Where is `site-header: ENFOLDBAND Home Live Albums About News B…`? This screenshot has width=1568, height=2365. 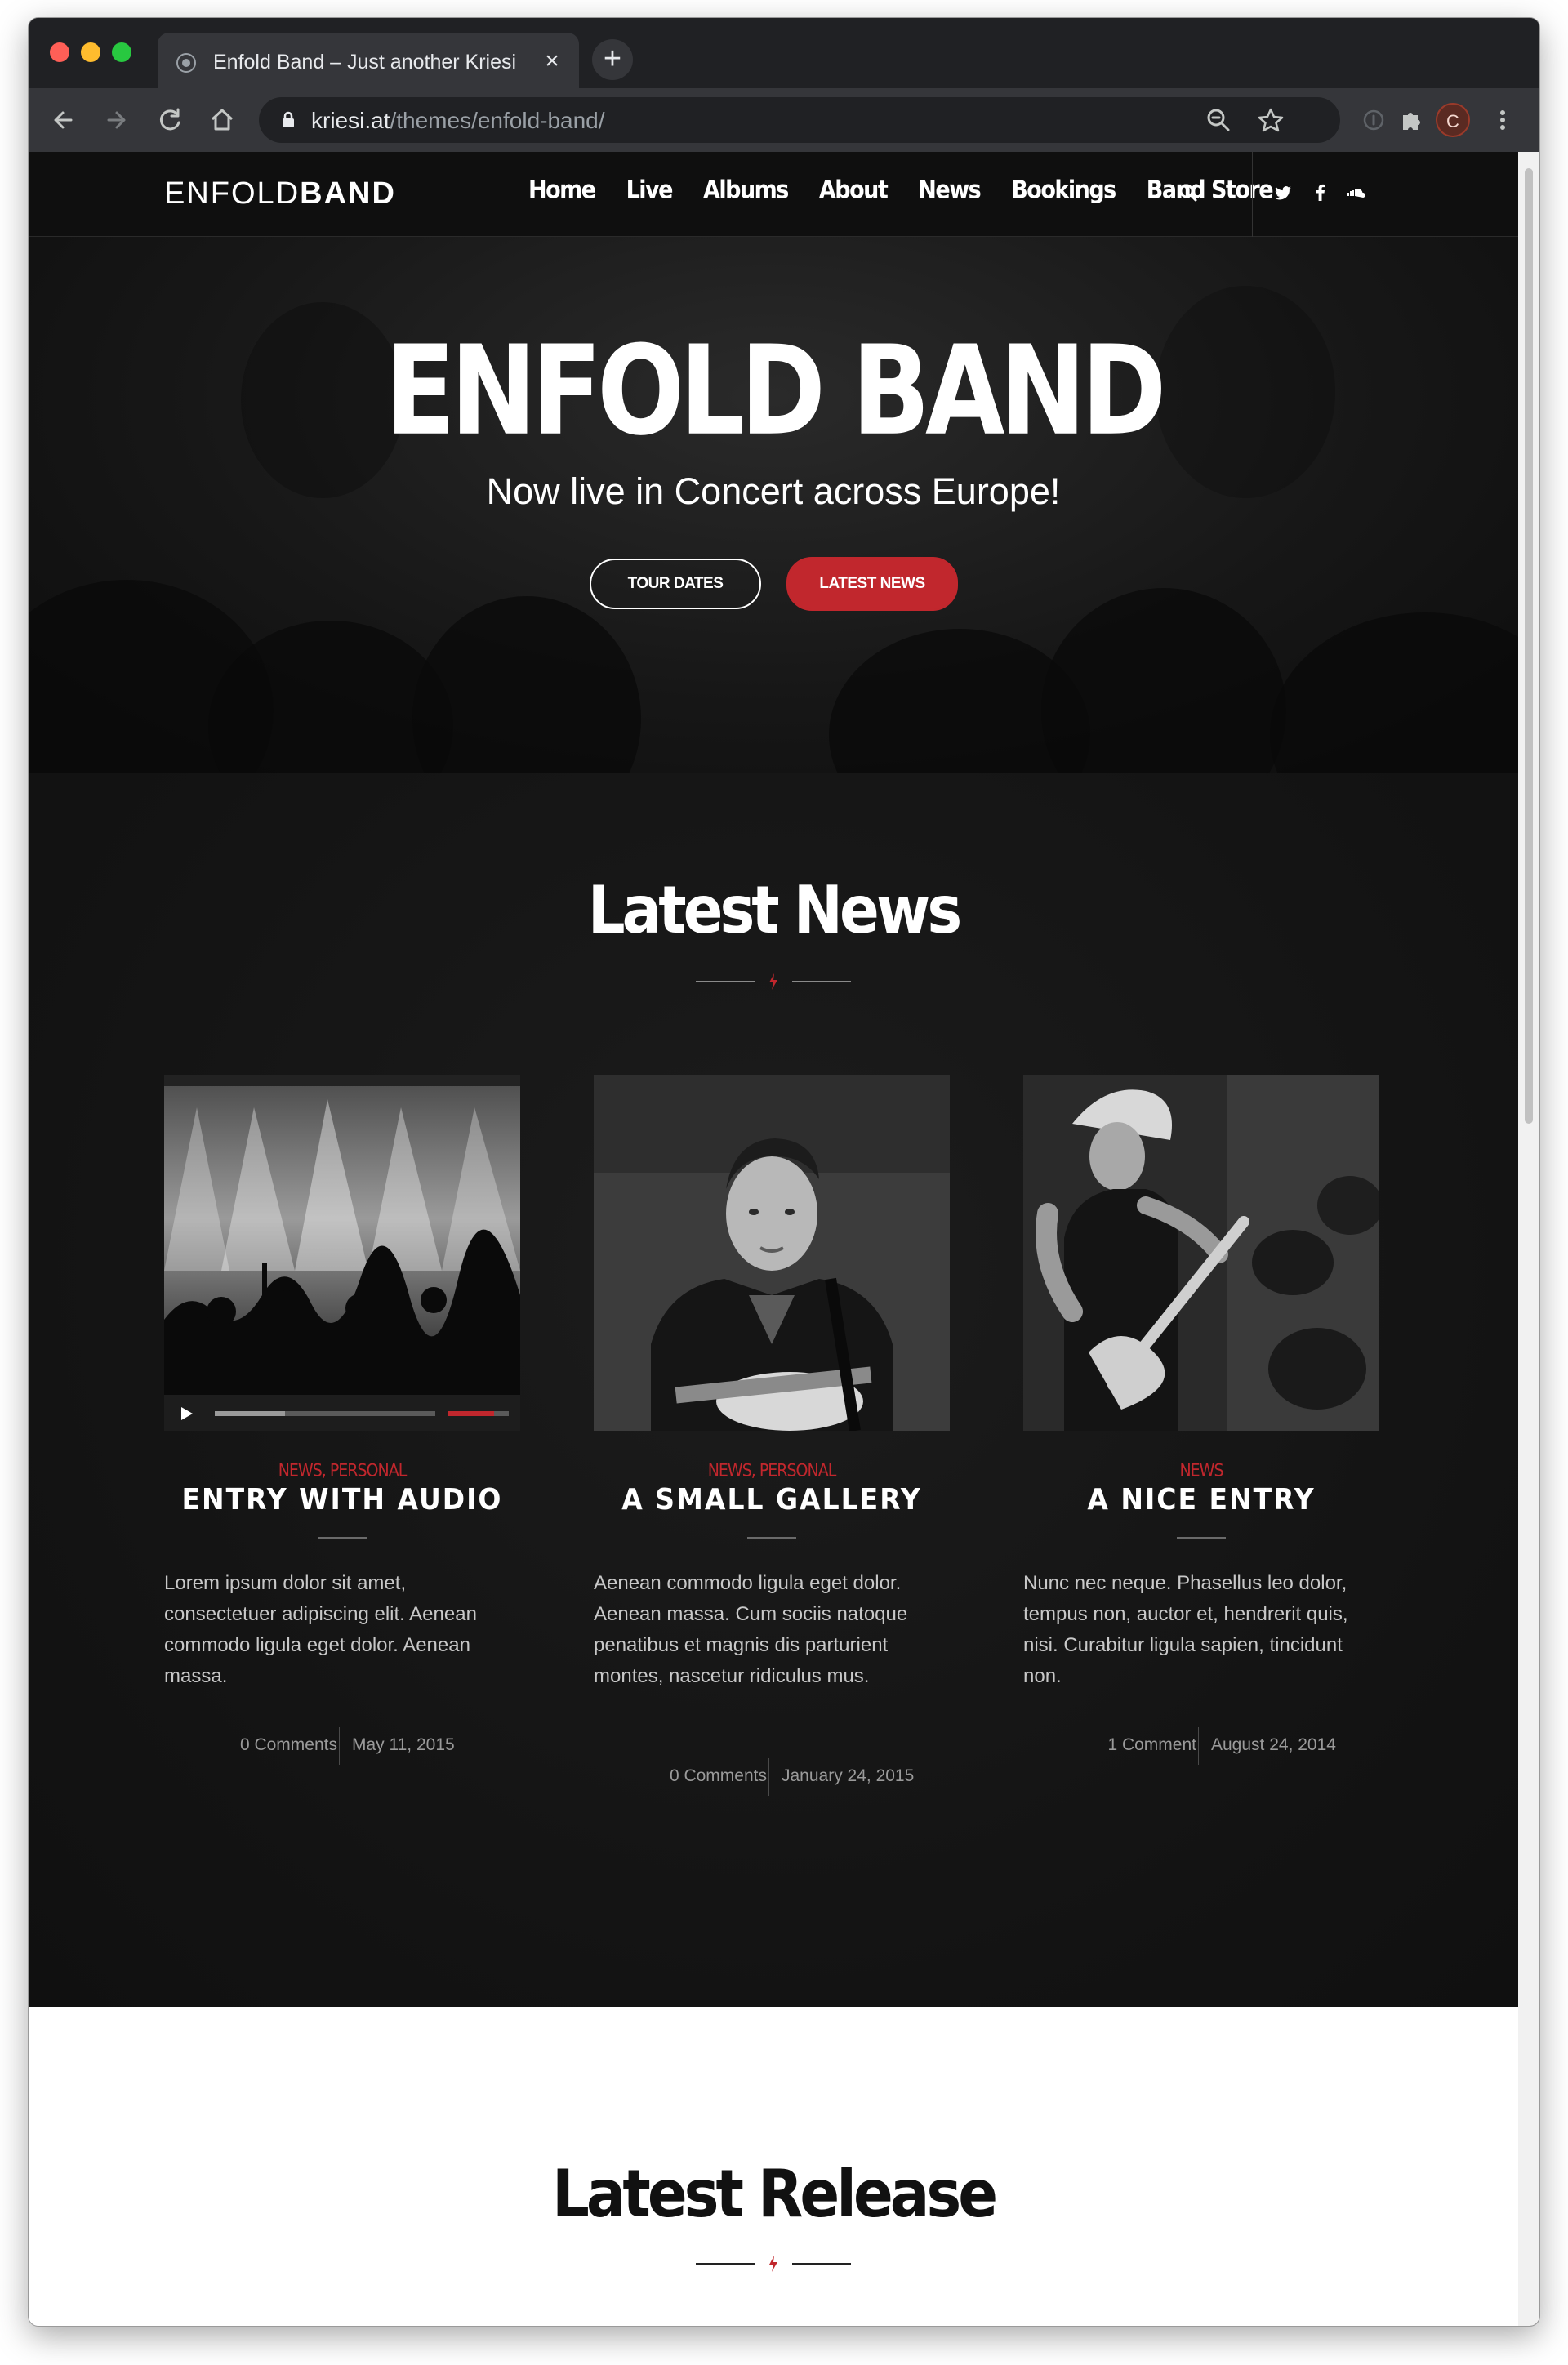 site-header: ENFOLDBAND Home Live Albums About News B… is located at coordinates (773, 194).